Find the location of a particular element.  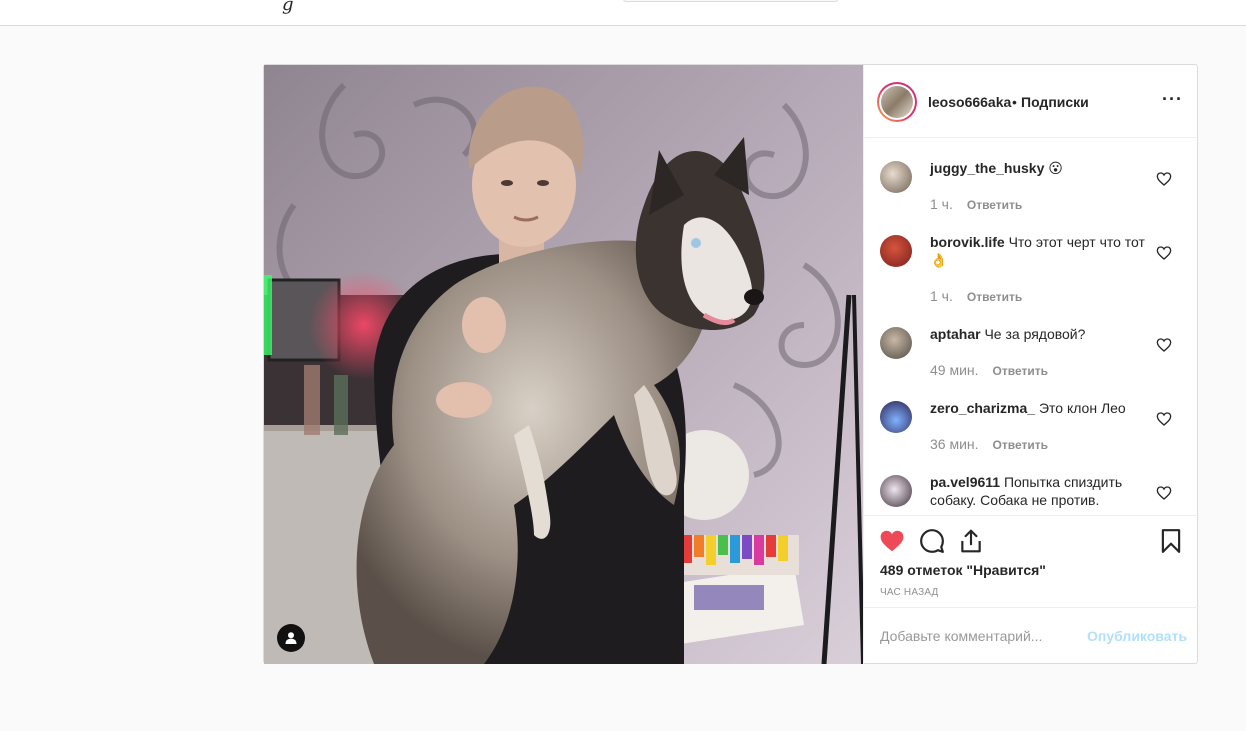

post-actions: 489 отметок "Нравится" ЧАС НАЗАД is located at coordinates (1031, 561).